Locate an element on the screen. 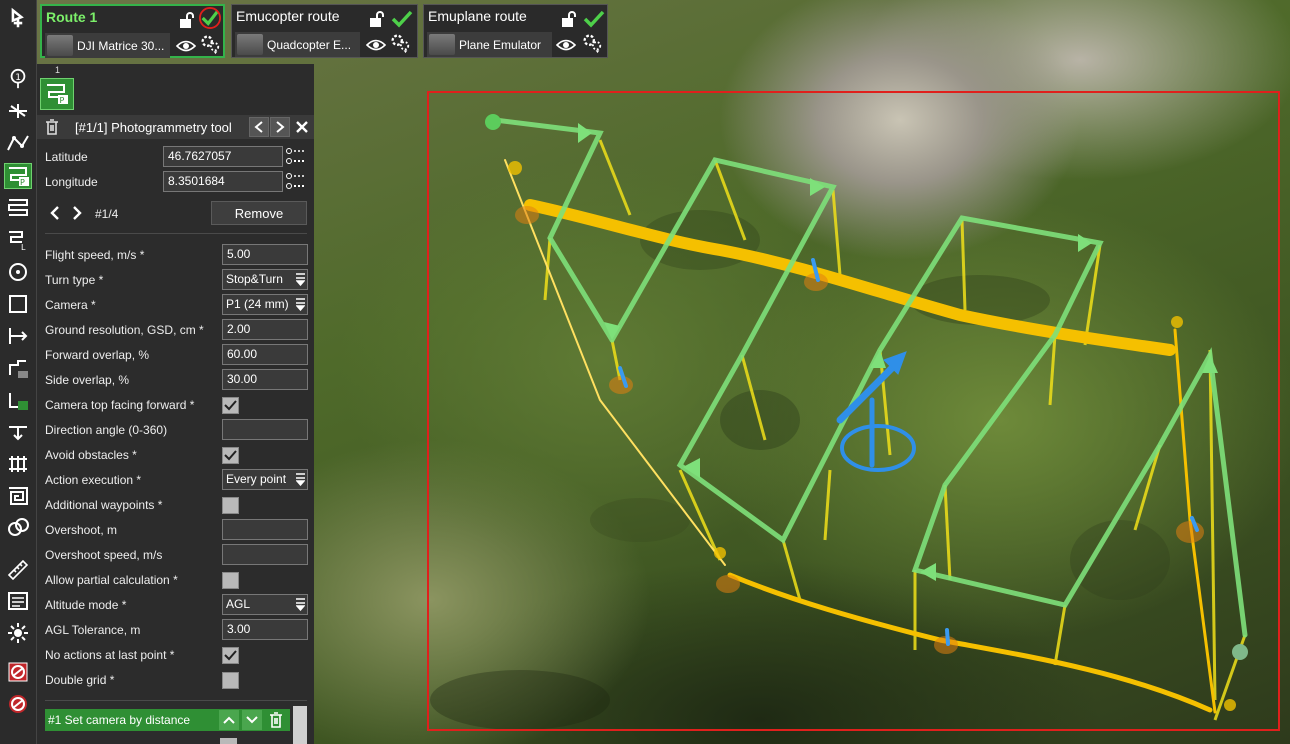 The image size is (1290, 744). route-tab-emuplane: Emuplane route Plane Emulator is located at coordinates (515, 31).